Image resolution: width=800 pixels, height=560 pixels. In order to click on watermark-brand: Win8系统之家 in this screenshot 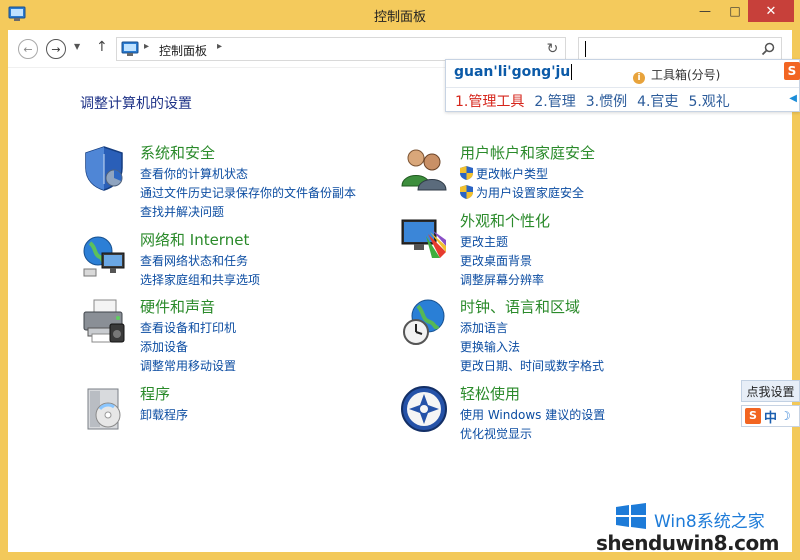, I will do `click(709, 522)`.